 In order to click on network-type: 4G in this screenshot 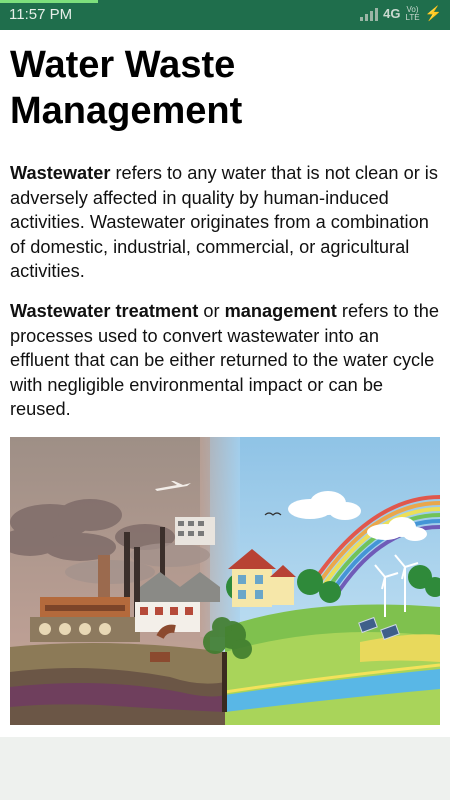, I will do `click(392, 13)`.